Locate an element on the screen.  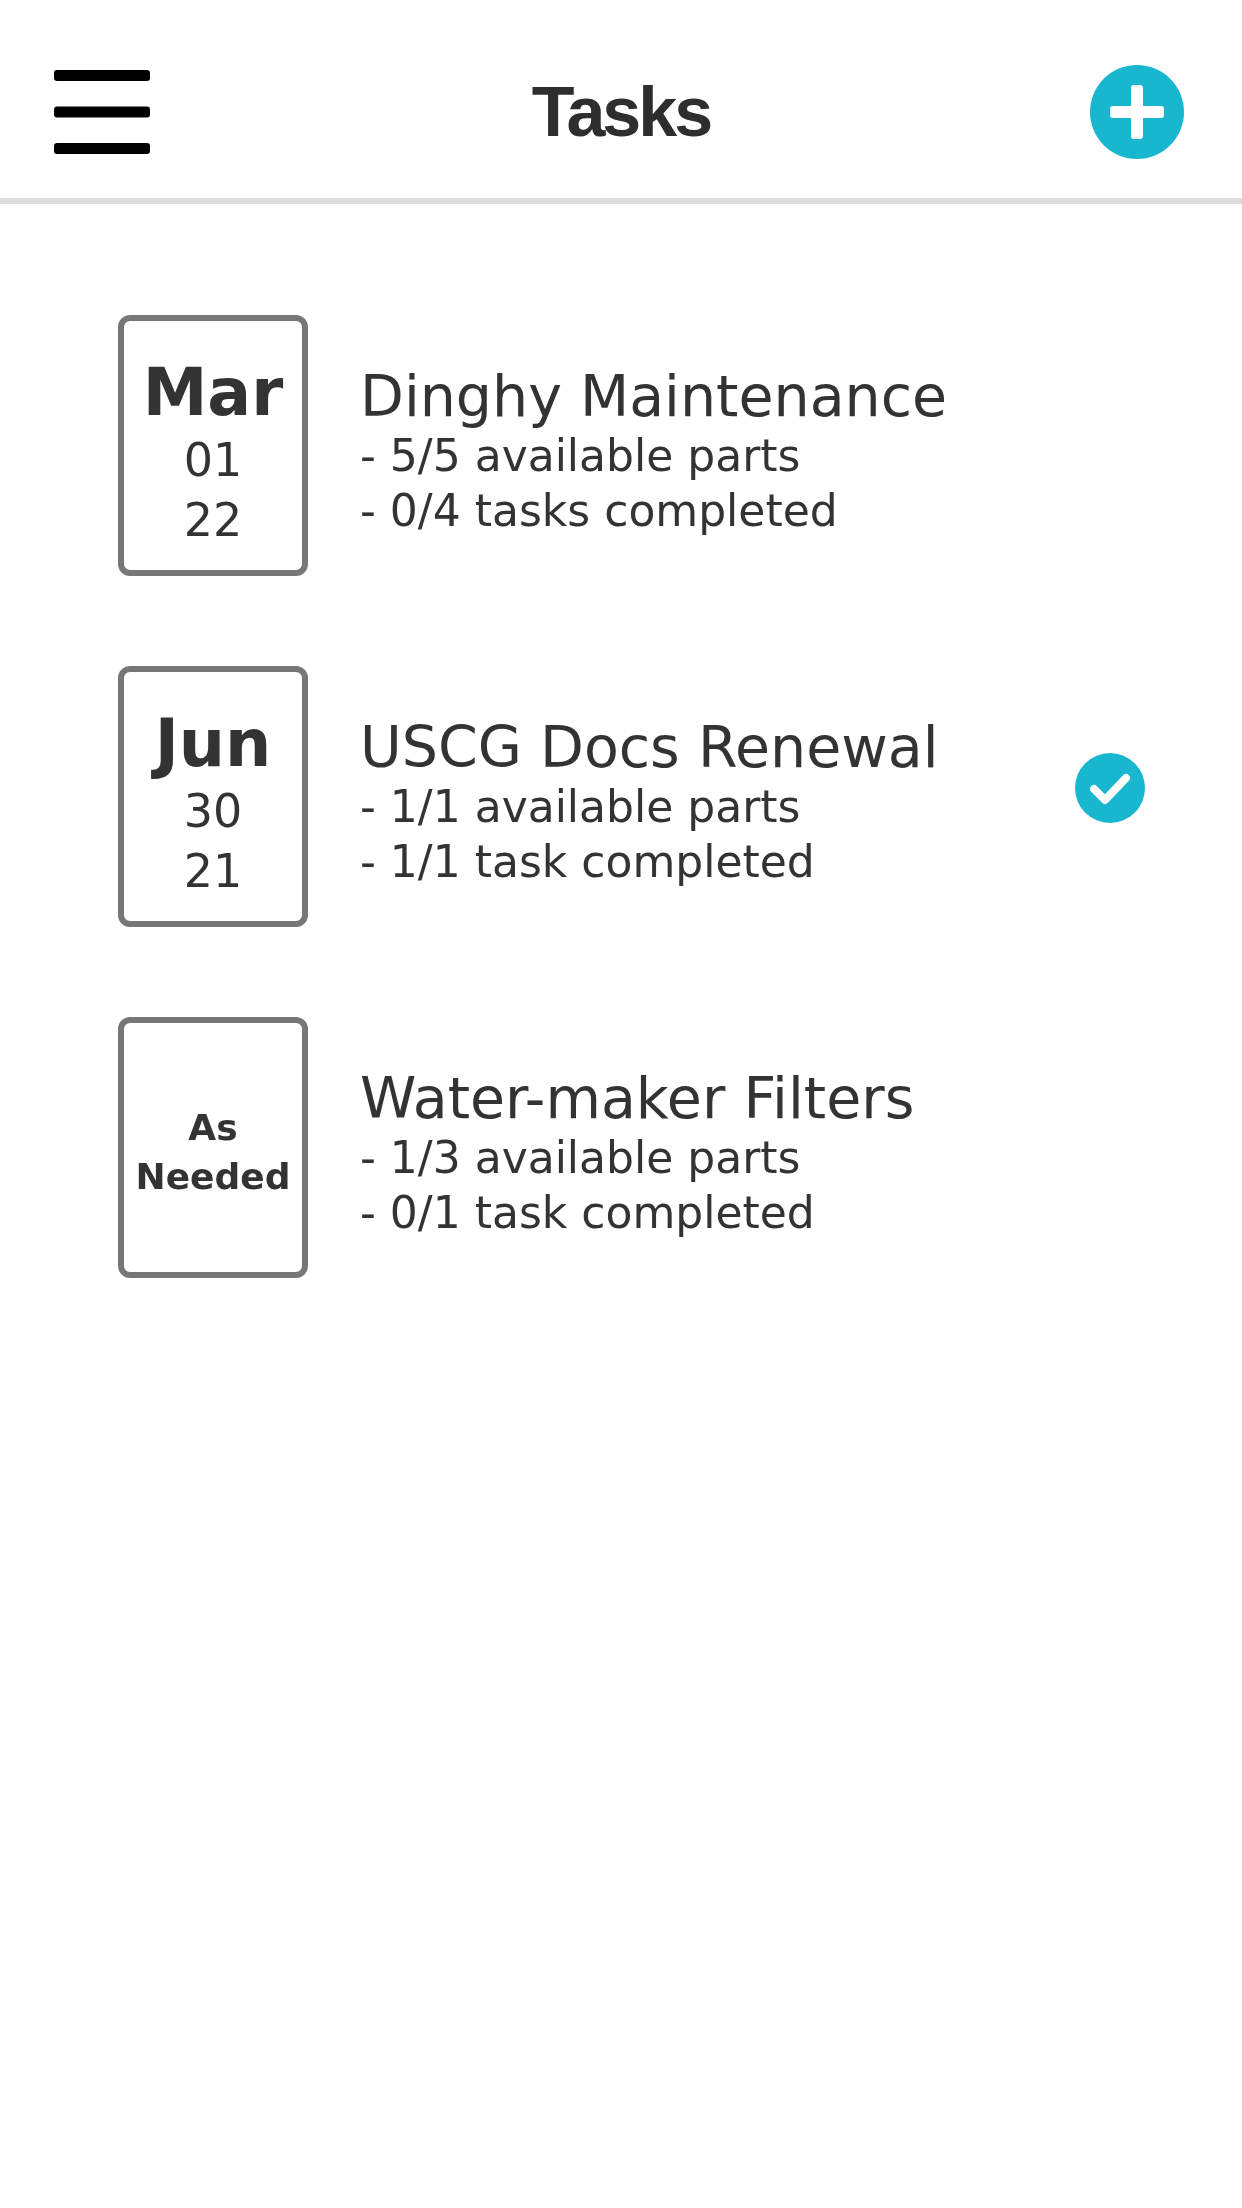
schedule-label: As Needed is located at coordinates (213, 1152).